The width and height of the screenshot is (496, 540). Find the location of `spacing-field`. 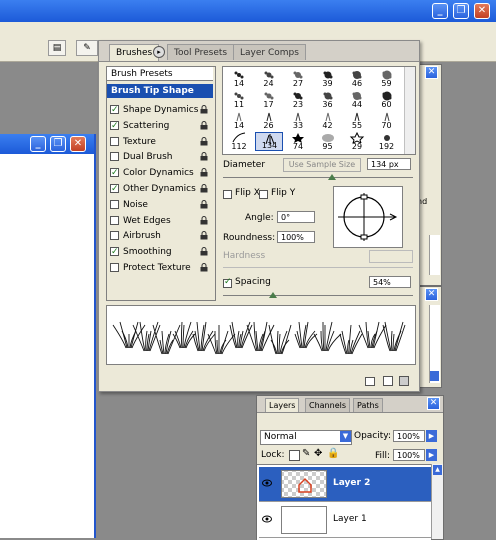

spacing-field is located at coordinates (390, 282).